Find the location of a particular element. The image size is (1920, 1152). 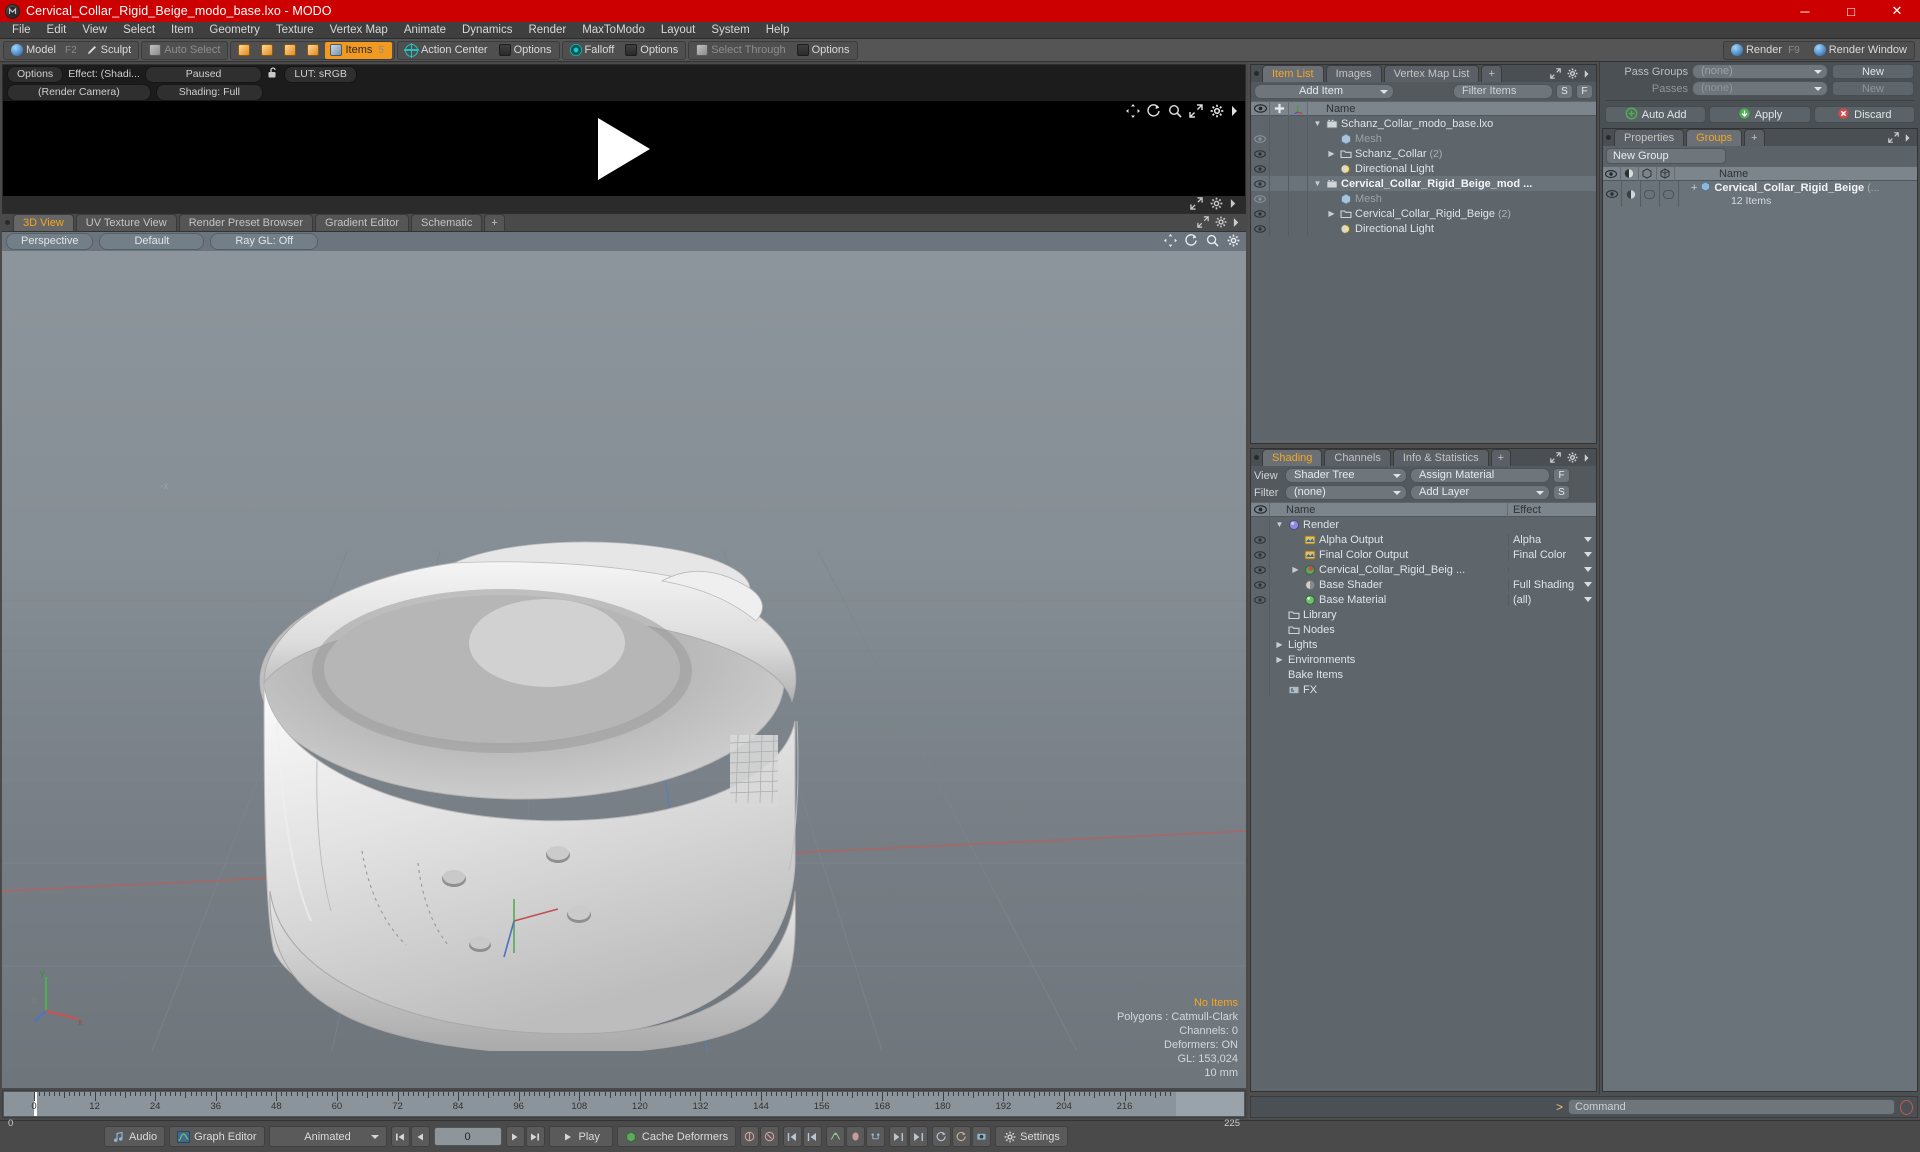

add-layer-dropdown: Add Layer is located at coordinates (1480, 492).